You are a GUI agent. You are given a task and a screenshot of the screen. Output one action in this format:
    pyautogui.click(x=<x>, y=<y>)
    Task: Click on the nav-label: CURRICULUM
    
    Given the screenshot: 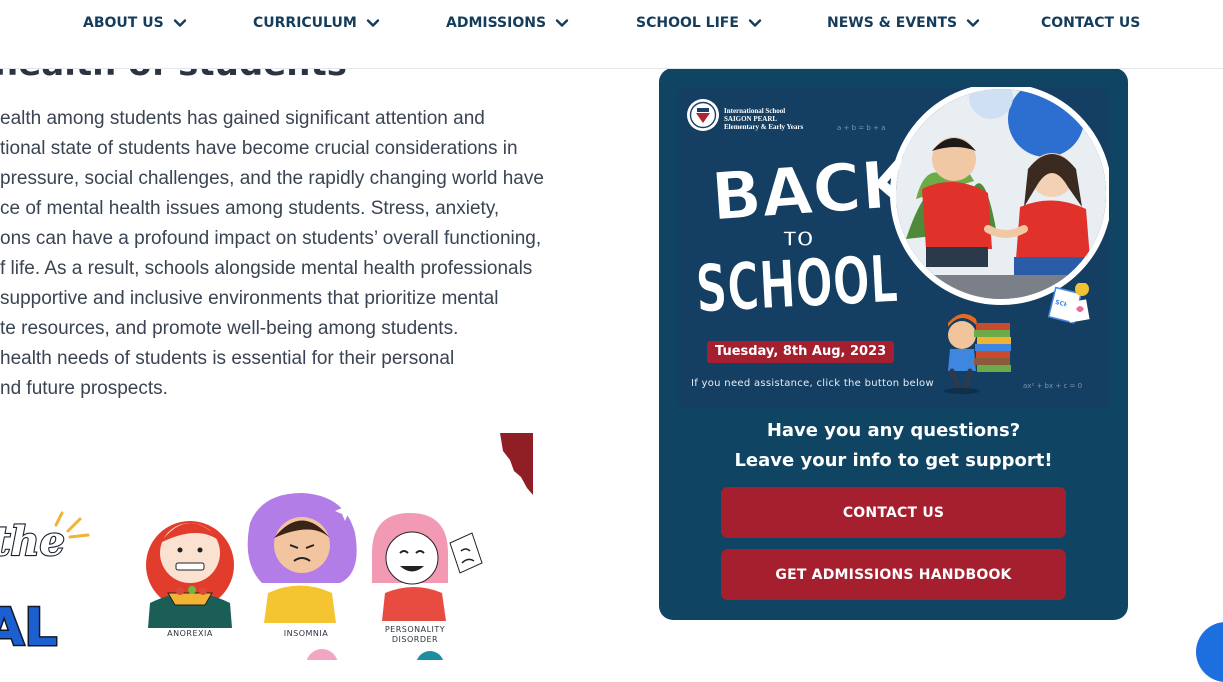 What is the action you would take?
    pyautogui.click(x=305, y=23)
    